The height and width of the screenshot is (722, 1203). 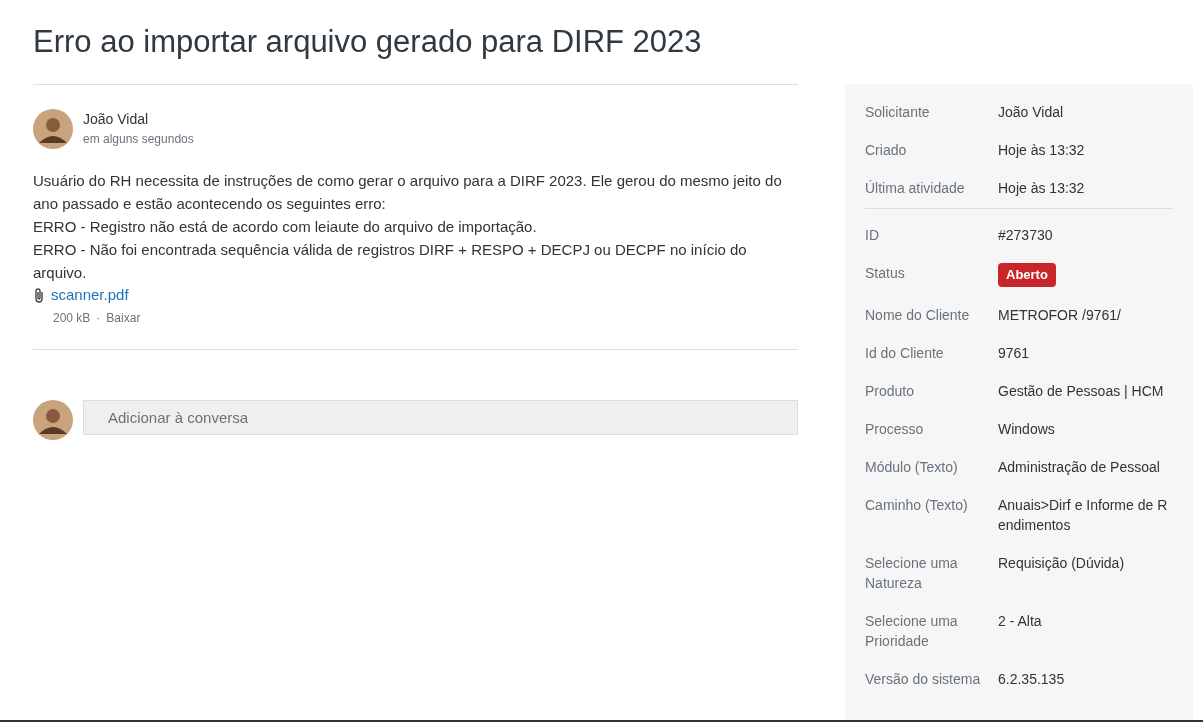 I want to click on detail-label: Solicitante, so click(x=898, y=112).